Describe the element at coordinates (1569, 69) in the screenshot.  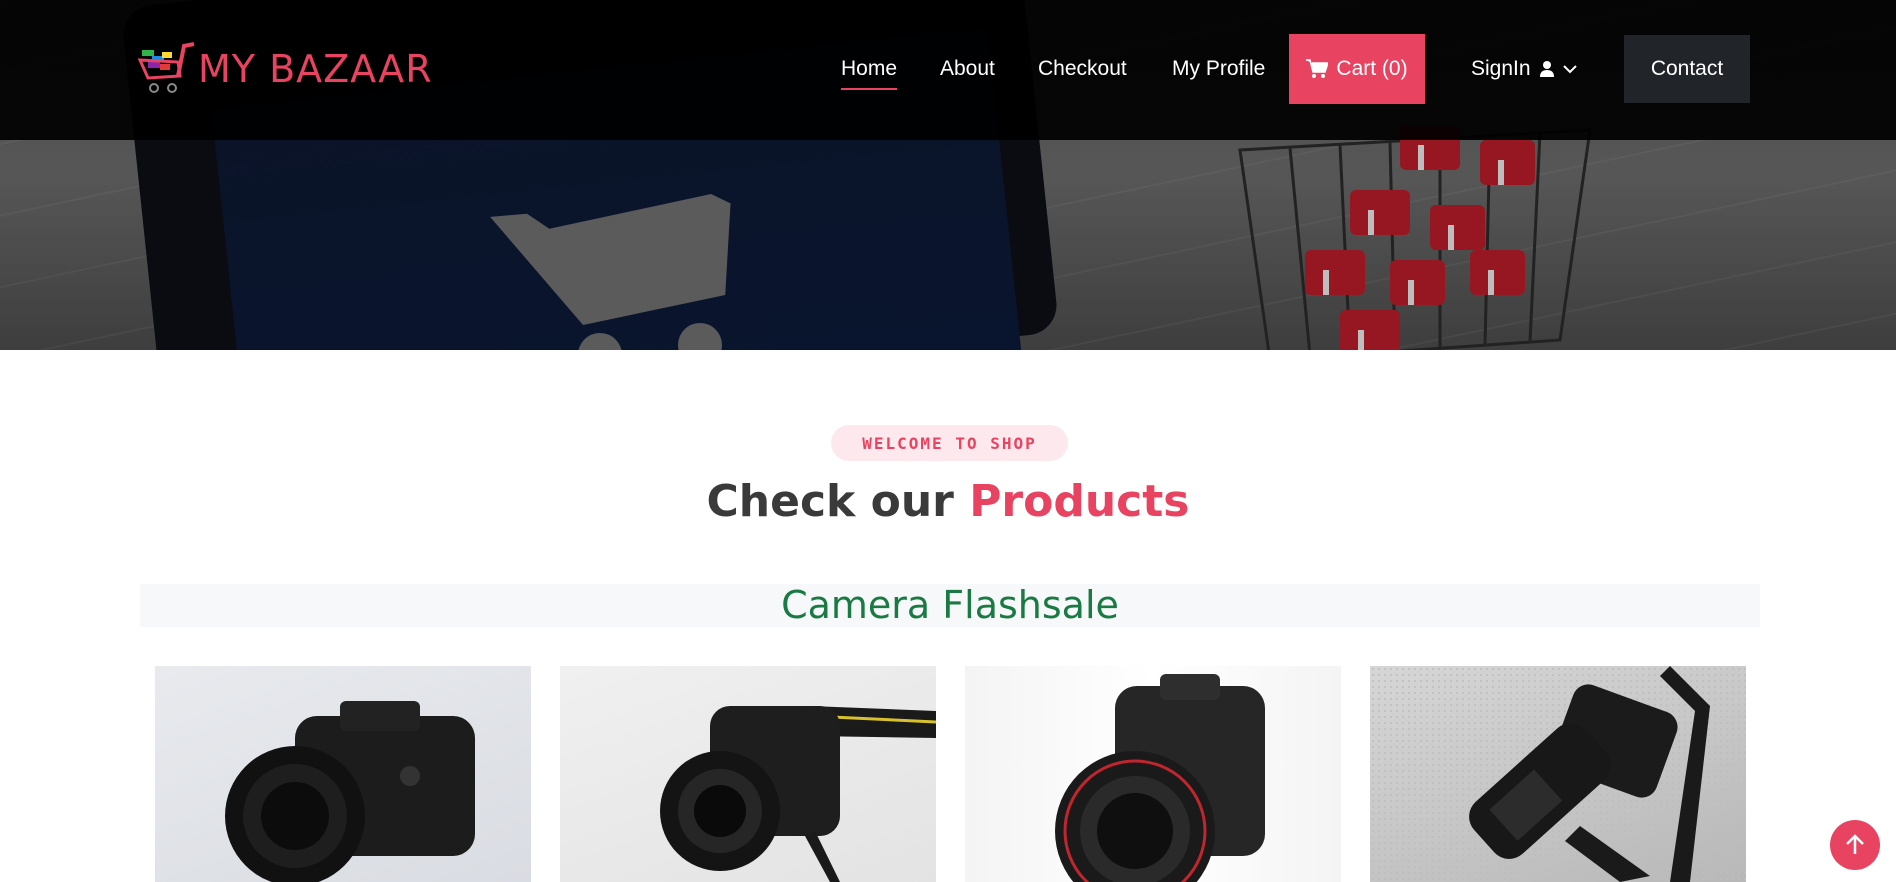
I see `chevron-down-icon` at that location.